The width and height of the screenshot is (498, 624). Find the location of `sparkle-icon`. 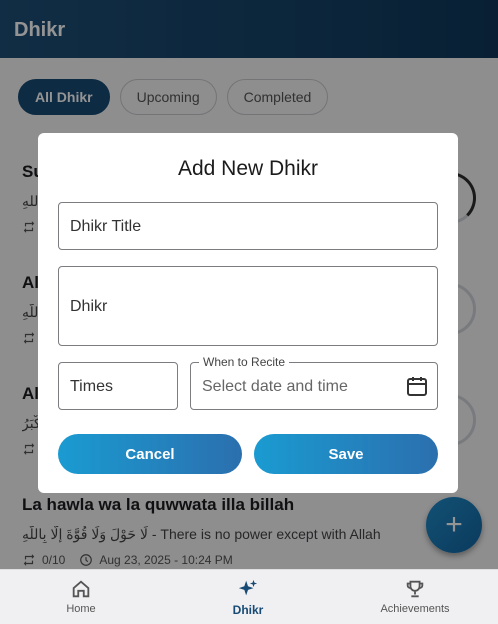

sparkle-icon is located at coordinates (248, 587).